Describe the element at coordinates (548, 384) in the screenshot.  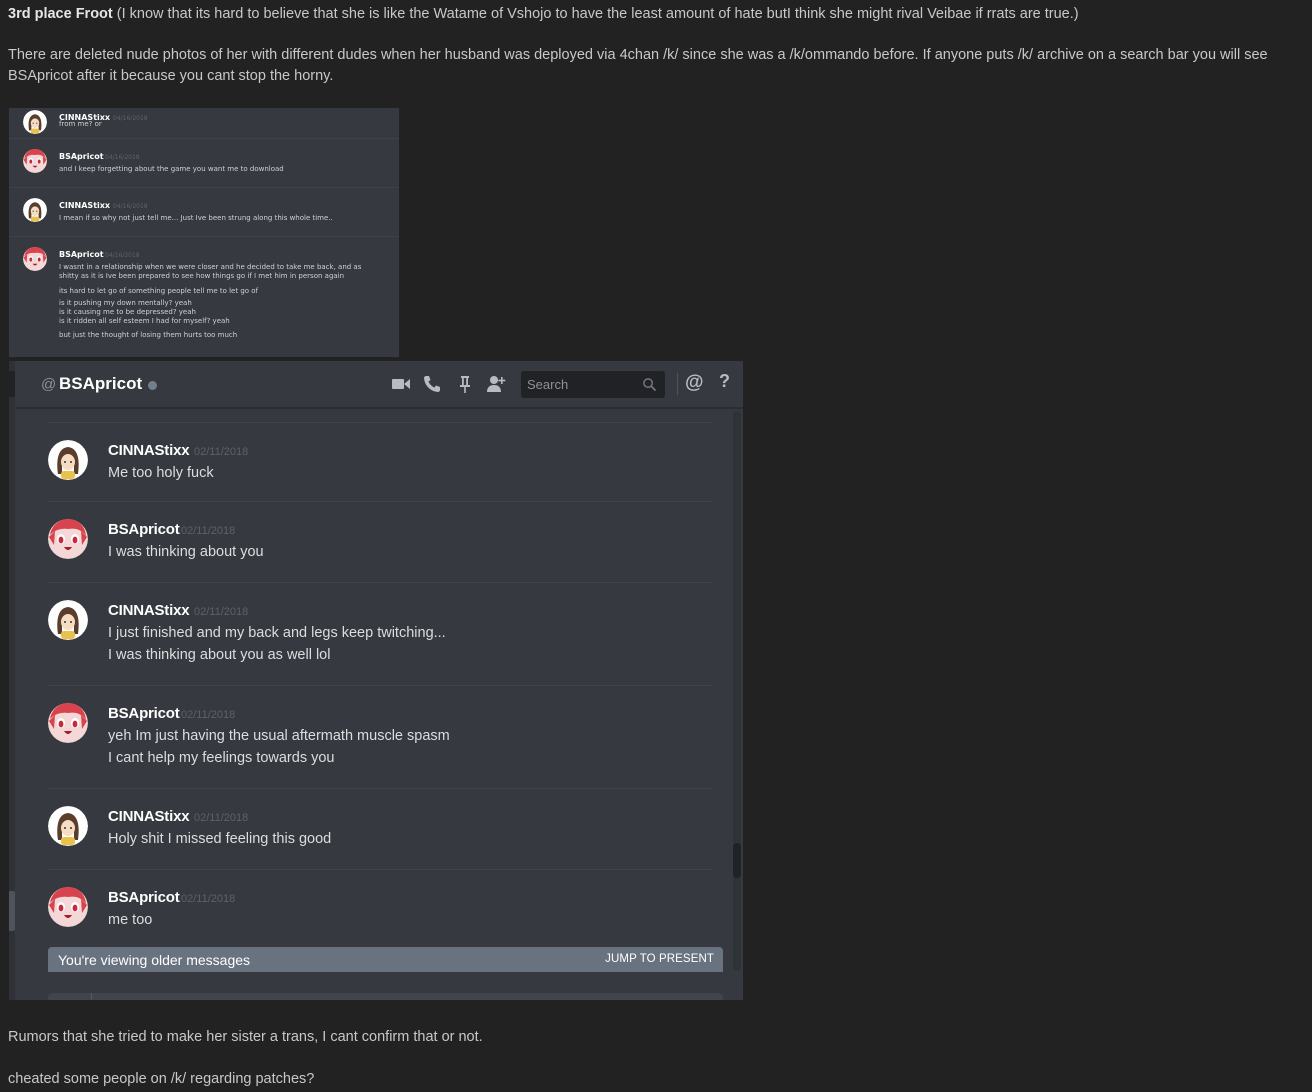
I see `search-placeholder: Search` at that location.